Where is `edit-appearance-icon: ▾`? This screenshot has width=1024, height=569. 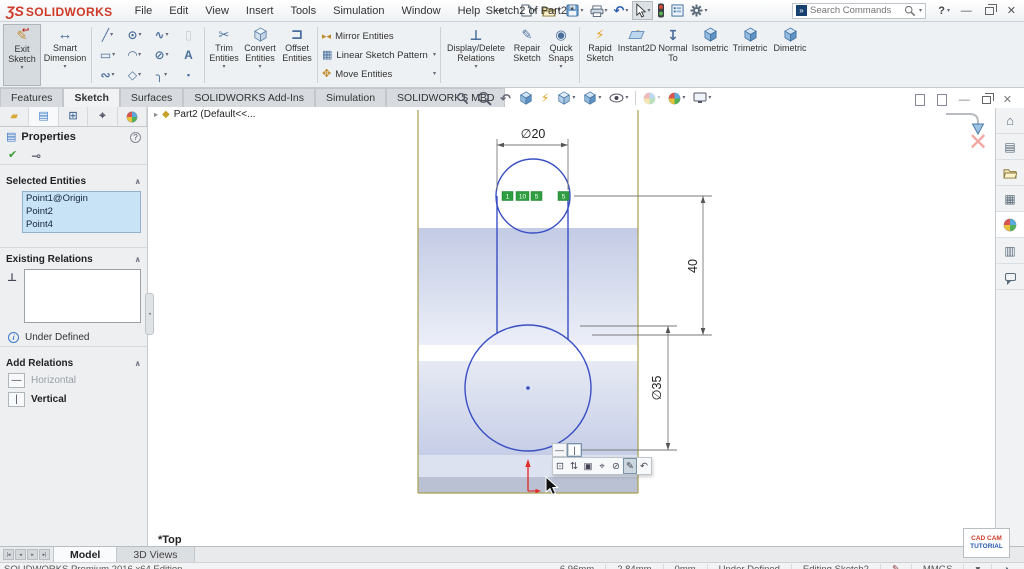 edit-appearance-icon: ▾ is located at coordinates (651, 98).